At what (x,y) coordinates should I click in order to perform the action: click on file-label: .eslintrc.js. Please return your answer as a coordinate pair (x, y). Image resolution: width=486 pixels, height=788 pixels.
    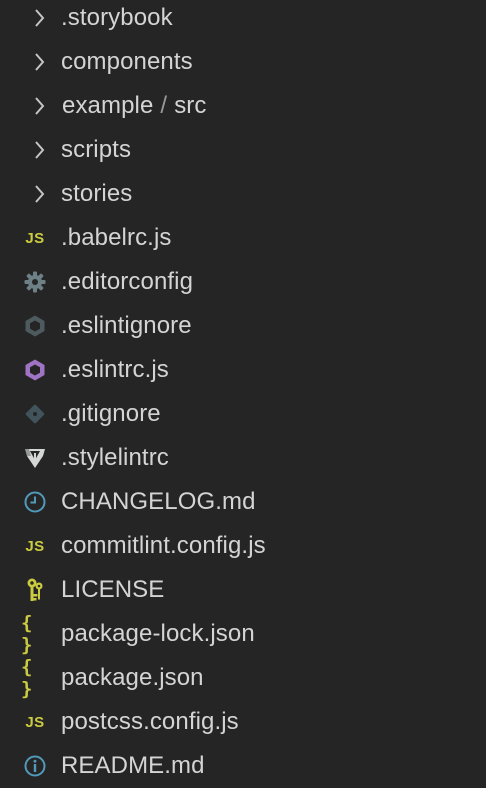
    Looking at the image, I should click on (115, 369).